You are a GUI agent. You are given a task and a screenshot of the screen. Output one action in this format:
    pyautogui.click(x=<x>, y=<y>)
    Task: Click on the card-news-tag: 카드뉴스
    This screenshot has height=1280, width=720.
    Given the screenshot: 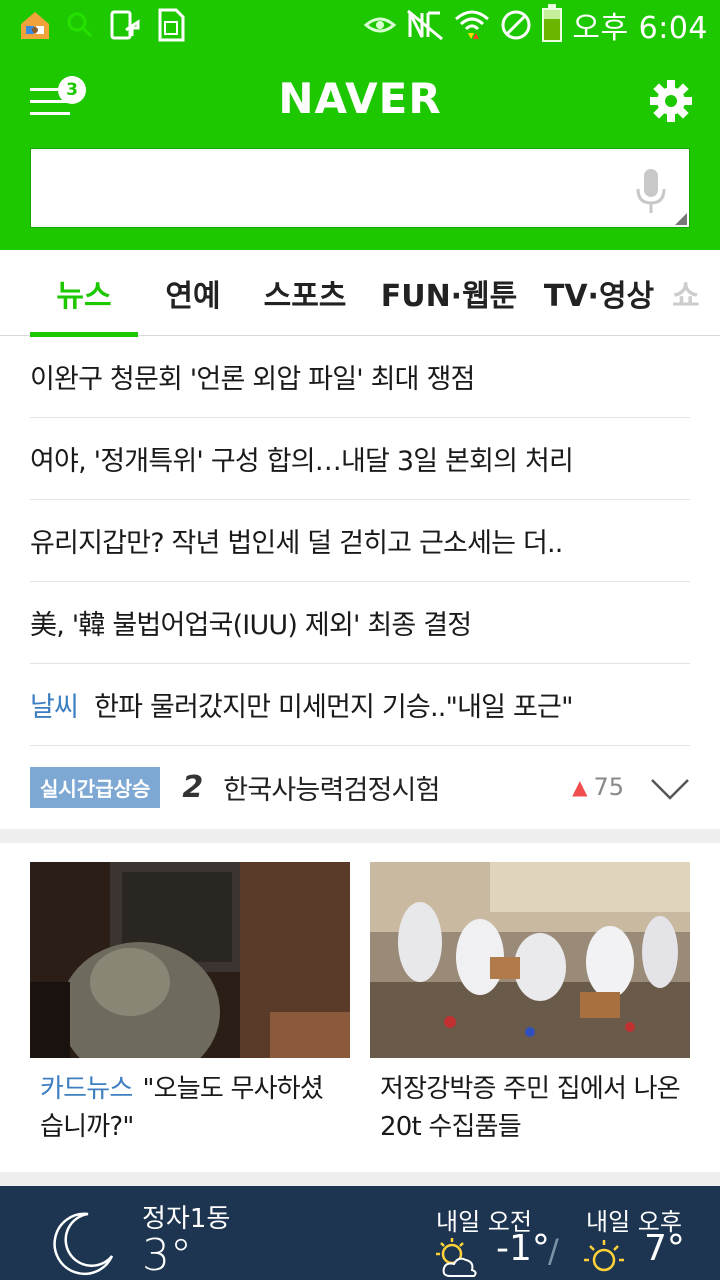 What is the action you would take?
    pyautogui.click(x=86, y=1089)
    